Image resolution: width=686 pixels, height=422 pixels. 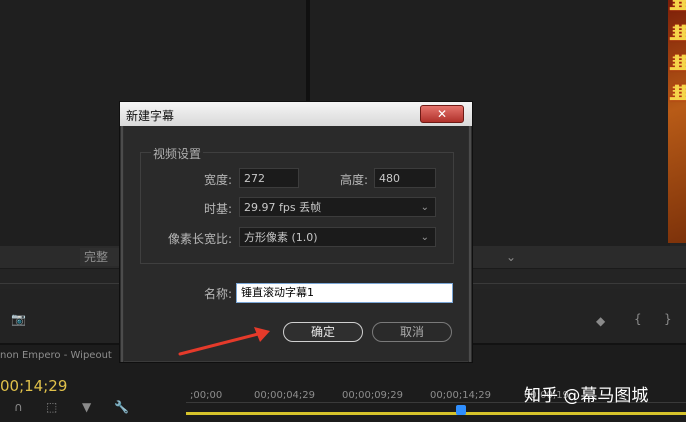 What do you see at coordinates (442, 114) in the screenshot?
I see `close-button: ✕` at bounding box center [442, 114].